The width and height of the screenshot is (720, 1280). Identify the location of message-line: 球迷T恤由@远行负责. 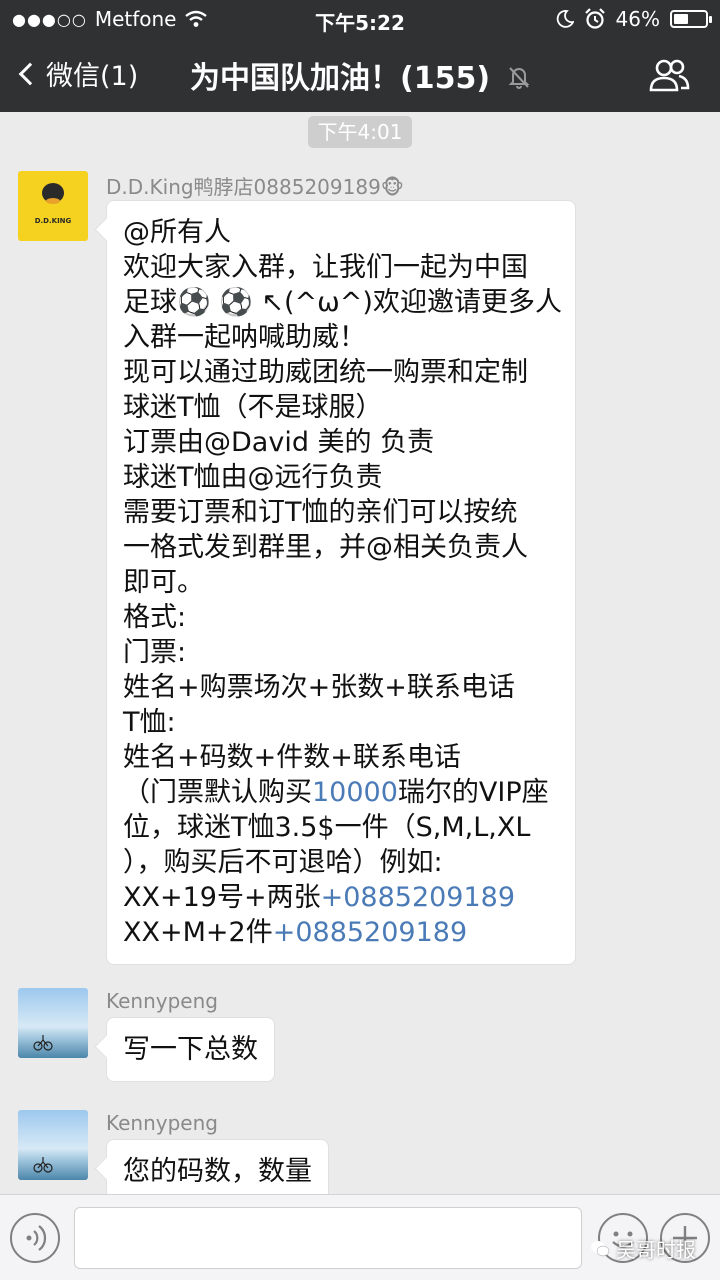
(253, 477).